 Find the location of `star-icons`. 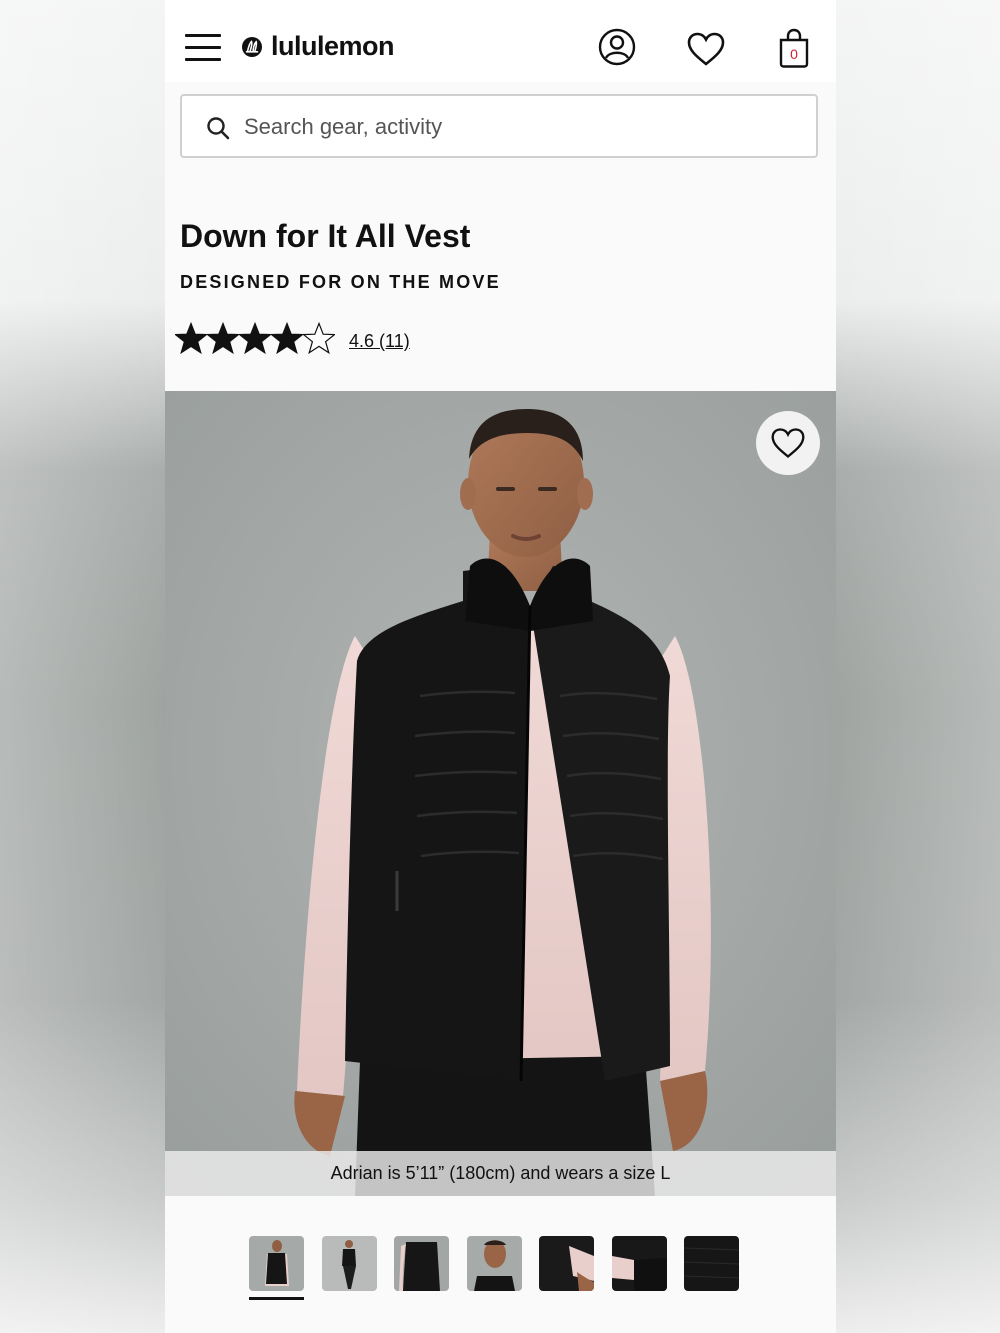

star-icons is located at coordinates (255, 338).